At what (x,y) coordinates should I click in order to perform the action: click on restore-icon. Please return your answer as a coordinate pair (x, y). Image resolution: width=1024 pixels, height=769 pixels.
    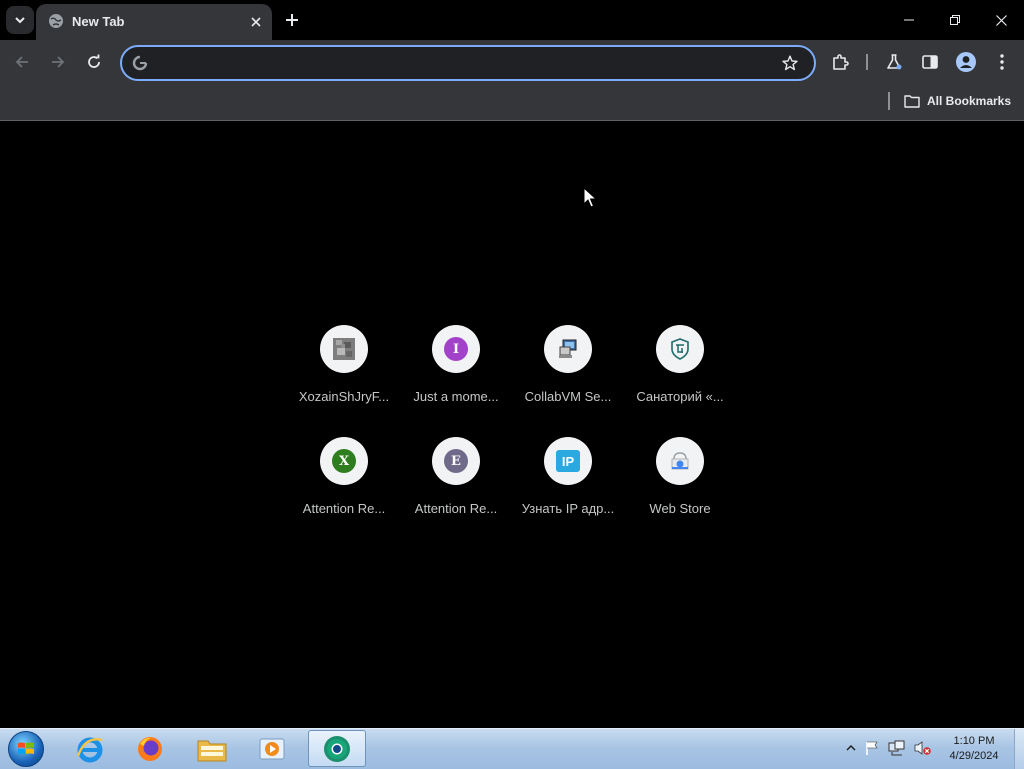
    Looking at the image, I should click on (955, 20).